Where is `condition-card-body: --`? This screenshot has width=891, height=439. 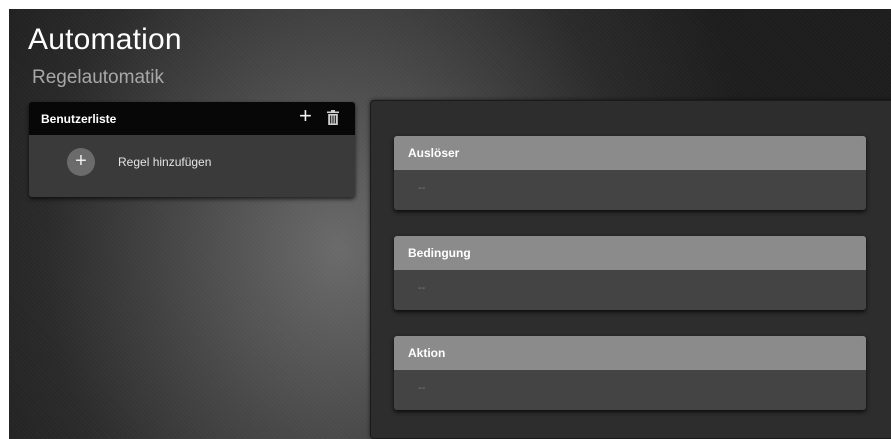 condition-card-body: -- is located at coordinates (630, 290).